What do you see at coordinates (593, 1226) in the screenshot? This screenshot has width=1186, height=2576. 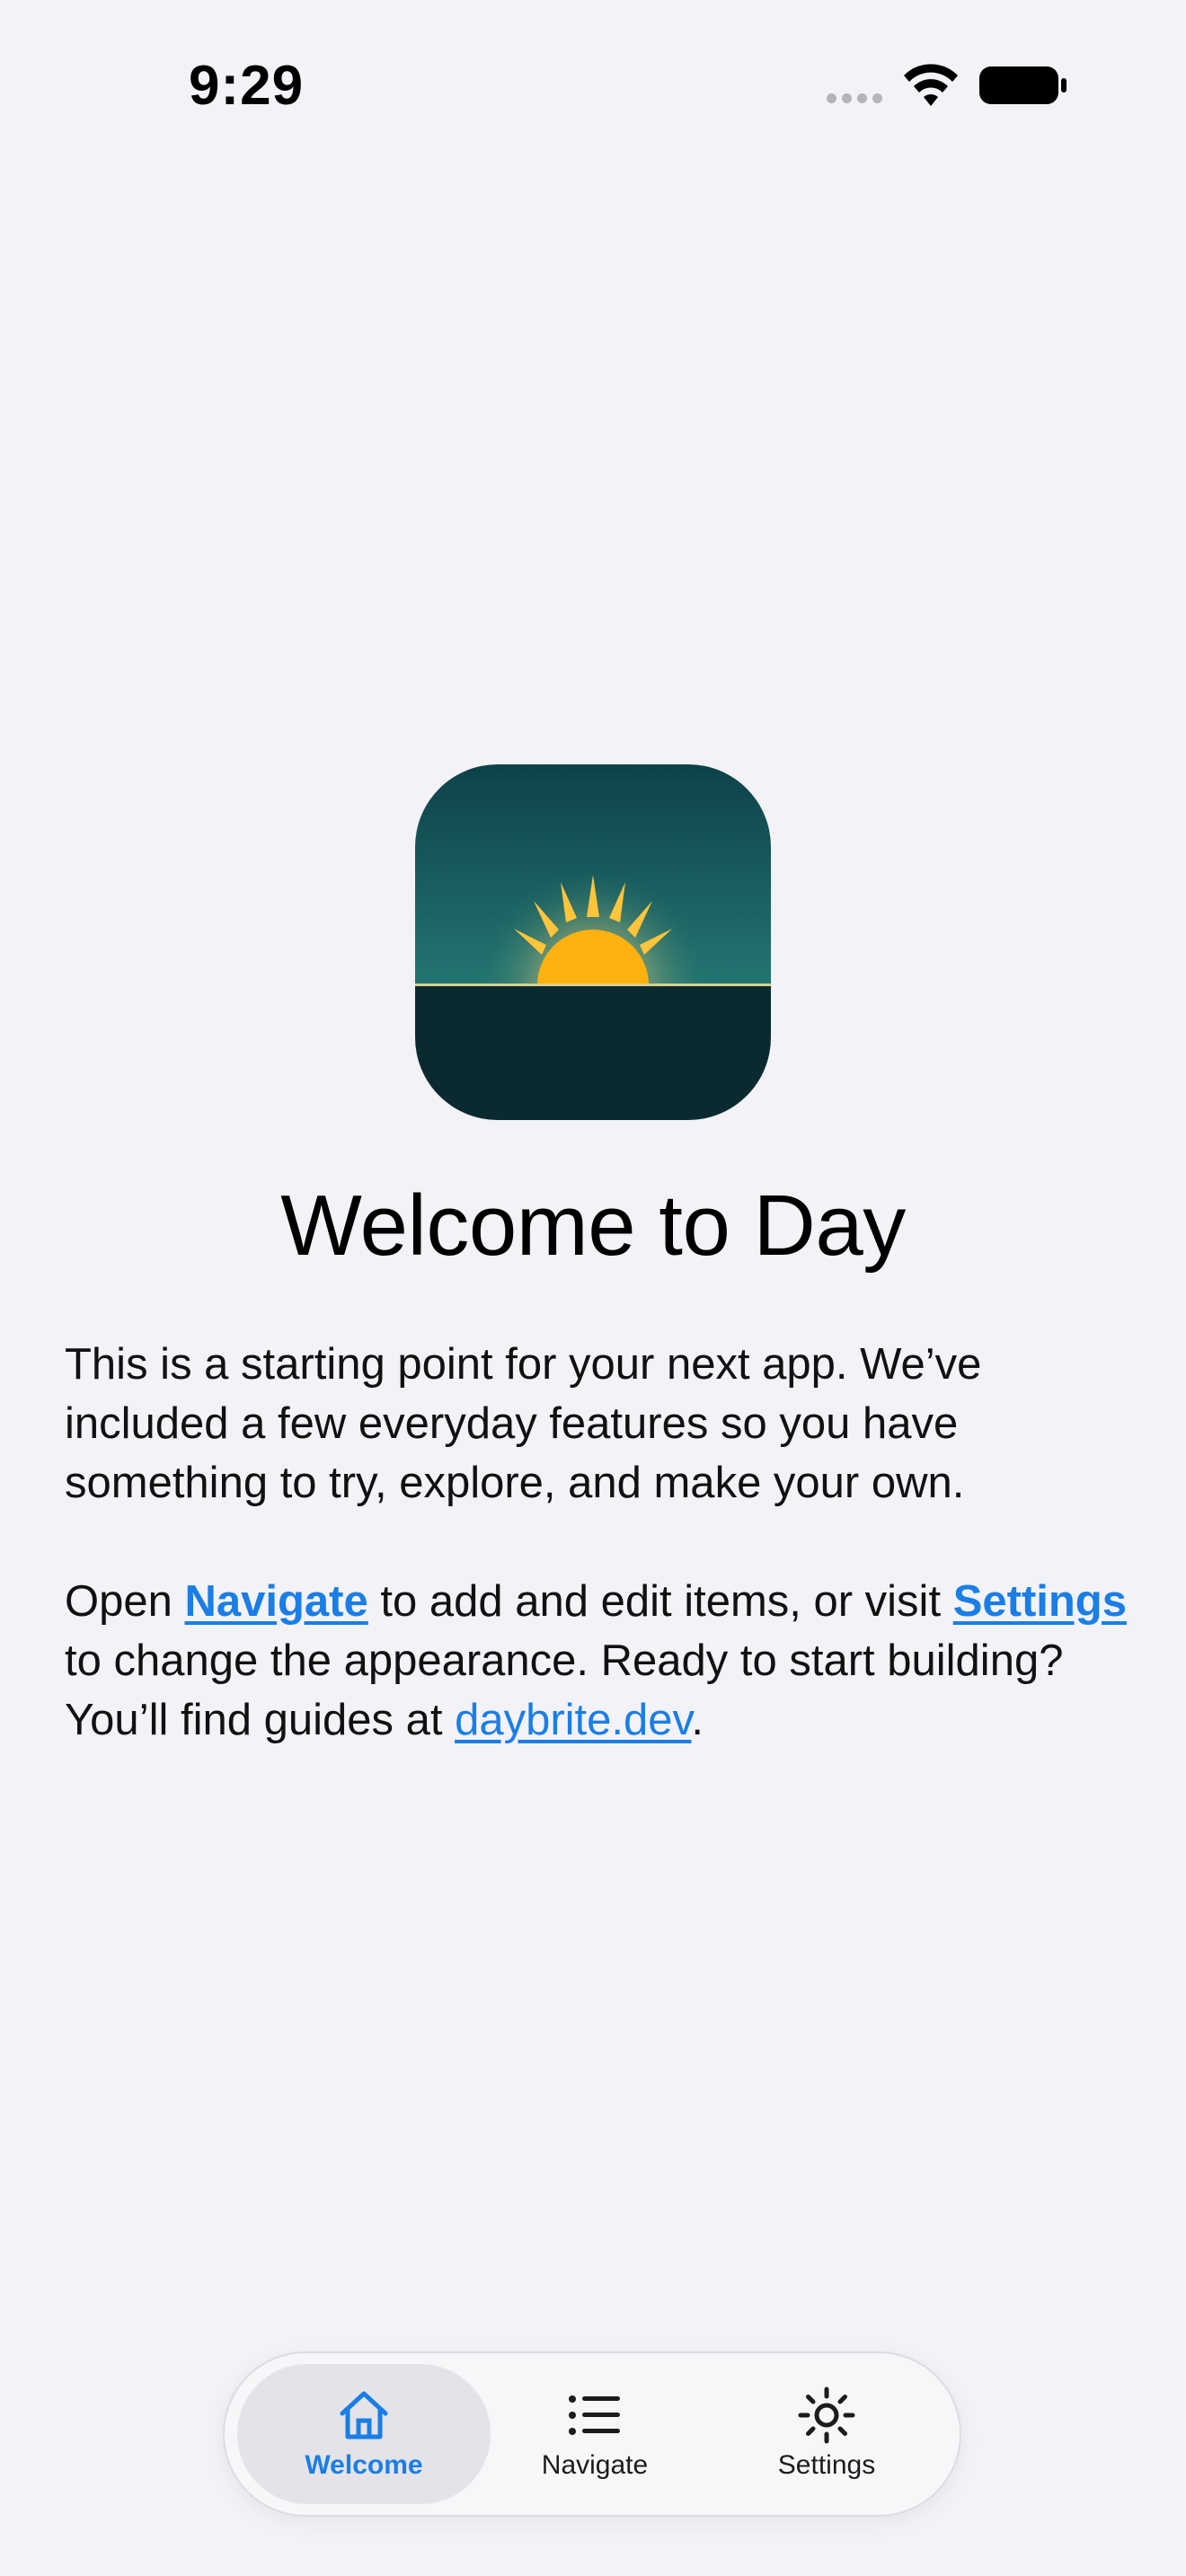 I see `page-title: Welcome to Day` at bounding box center [593, 1226].